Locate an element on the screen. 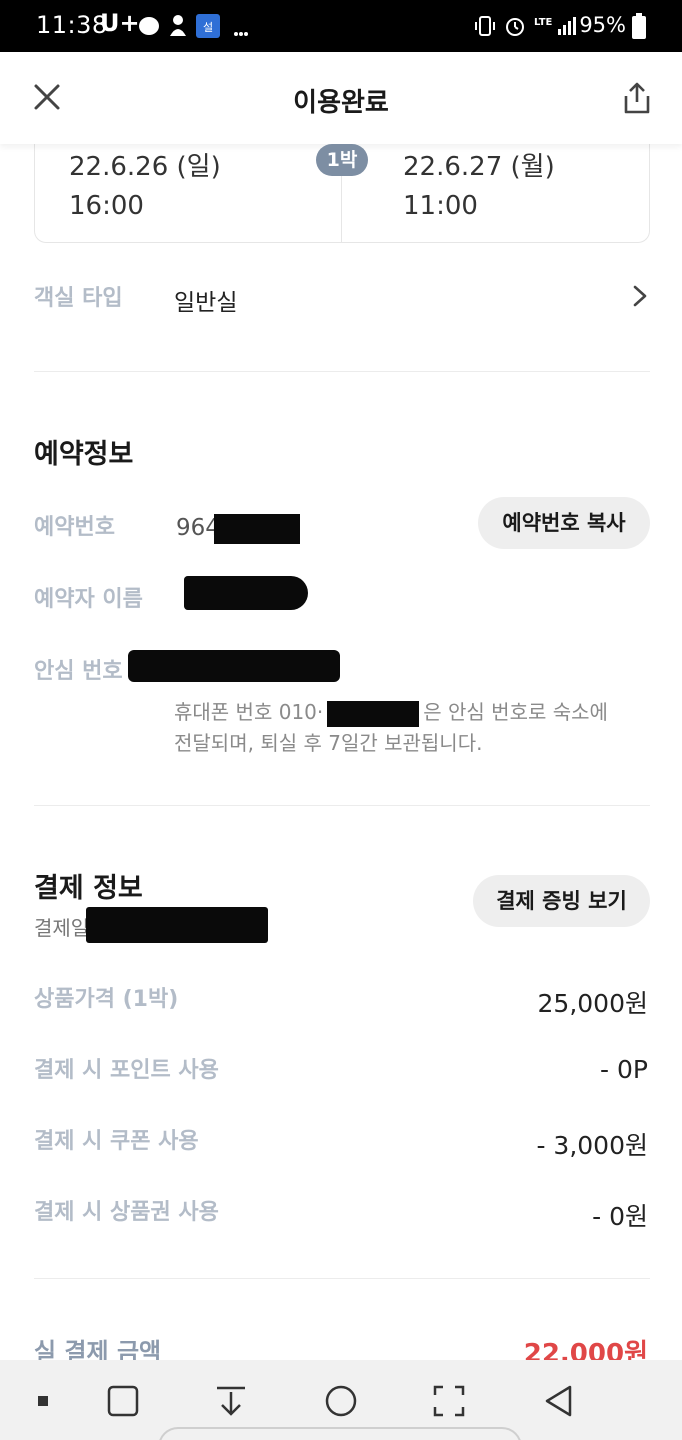 Image resolution: width=682 pixels, height=1440 pixels. reservation-section-title: 예약정보 is located at coordinates (84, 454).